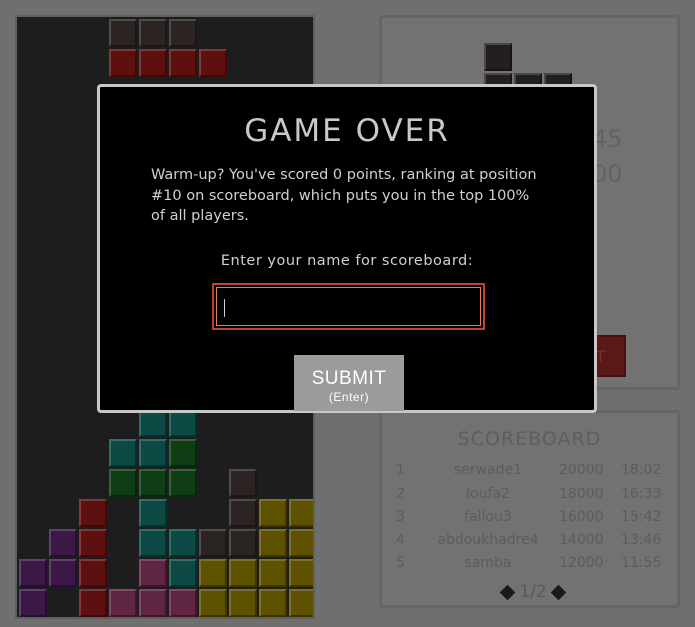 Image resolution: width=695 pixels, height=627 pixels. I want to click on player-name-input, so click(348, 306).